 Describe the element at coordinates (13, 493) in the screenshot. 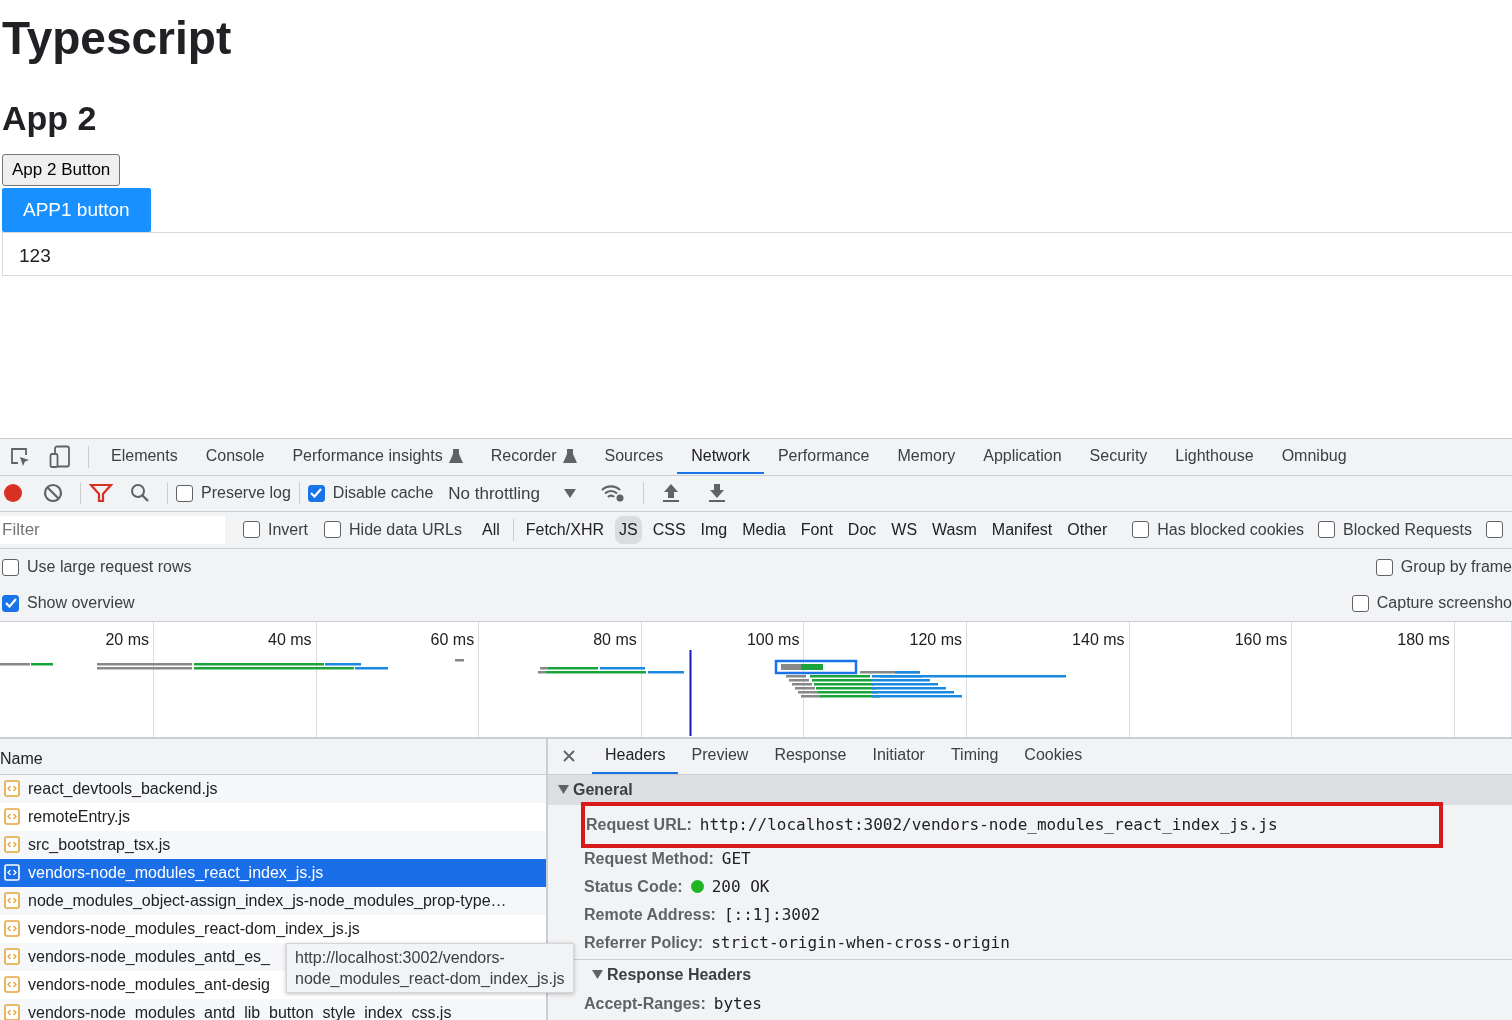

I see `record-button` at that location.